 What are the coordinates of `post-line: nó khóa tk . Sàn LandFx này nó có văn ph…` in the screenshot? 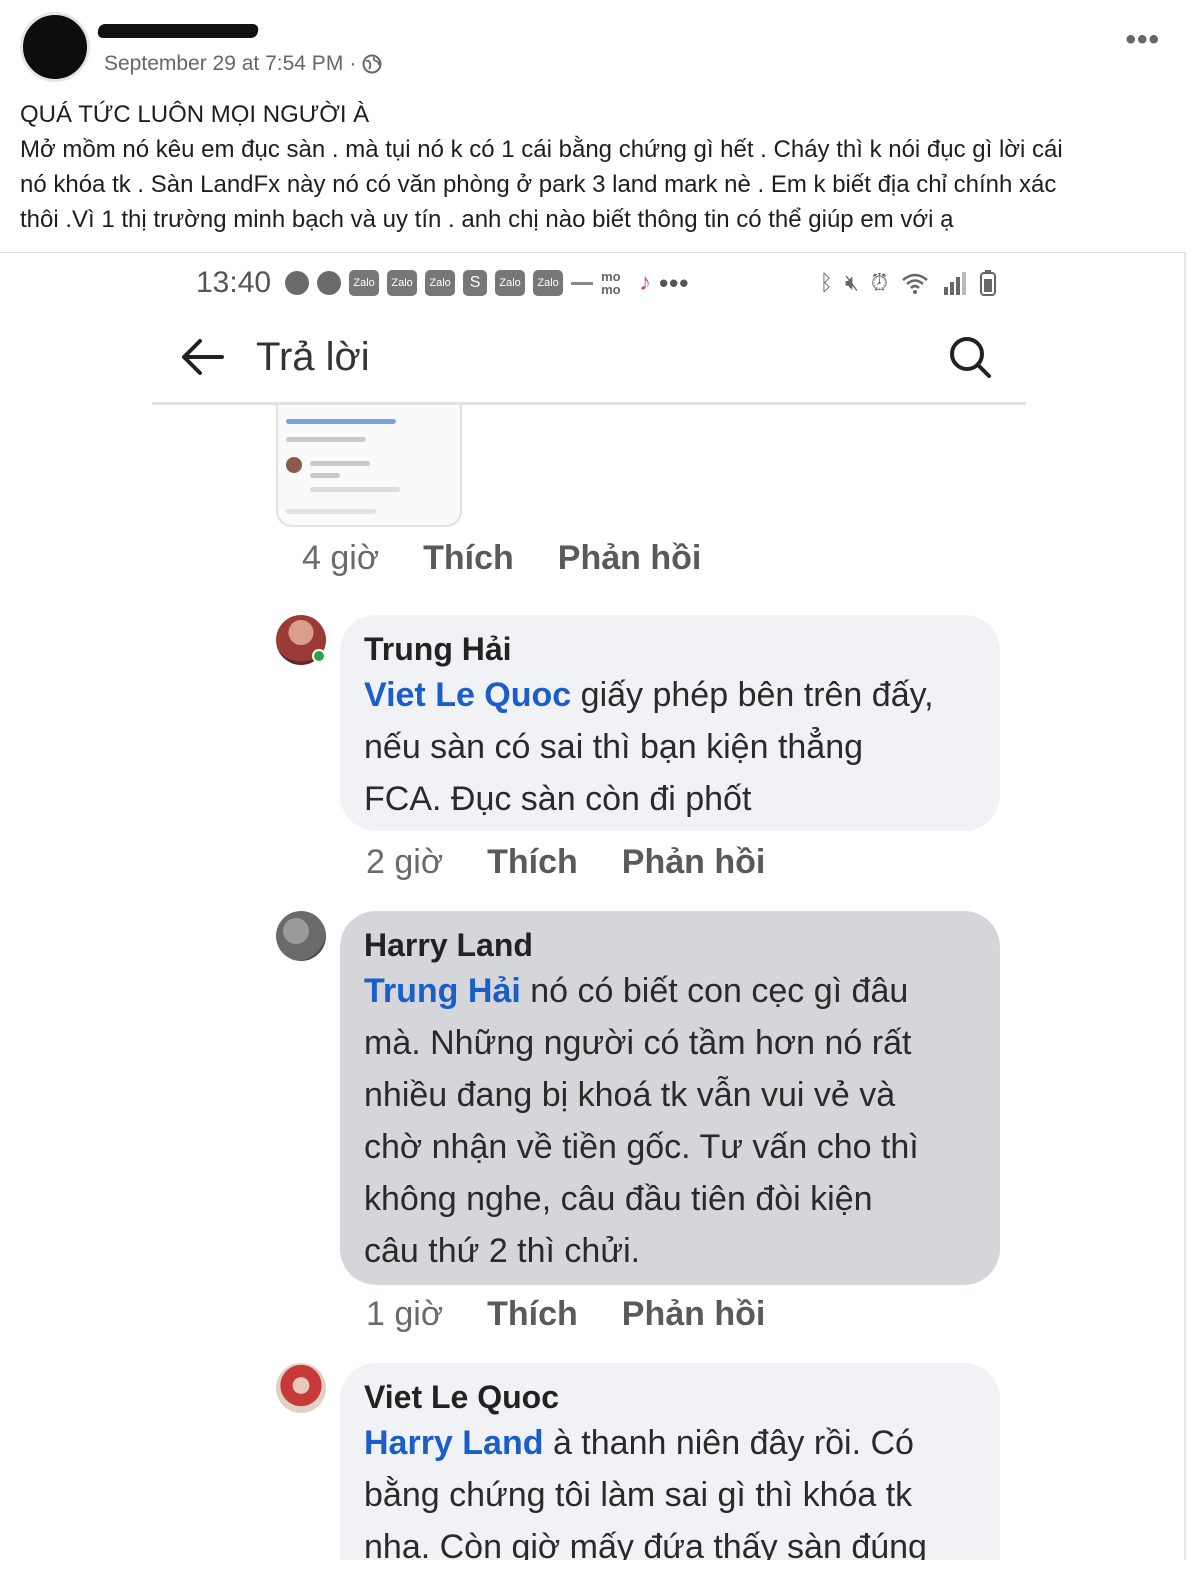 It's located at (538, 184).